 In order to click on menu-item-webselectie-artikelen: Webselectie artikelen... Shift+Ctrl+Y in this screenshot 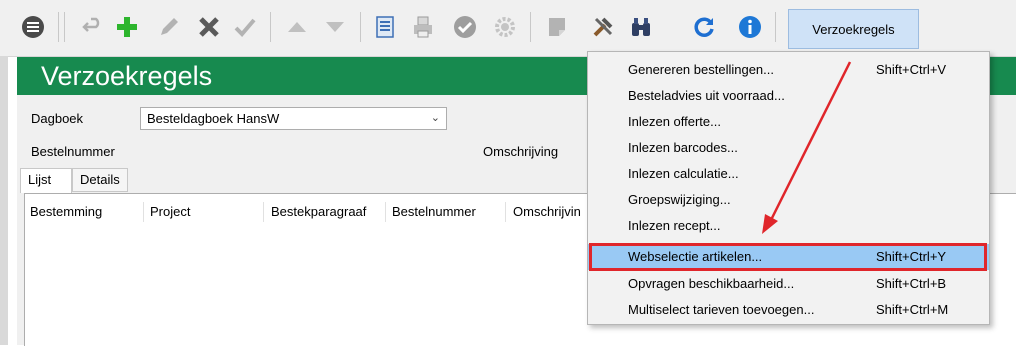, I will do `click(788, 257)`.